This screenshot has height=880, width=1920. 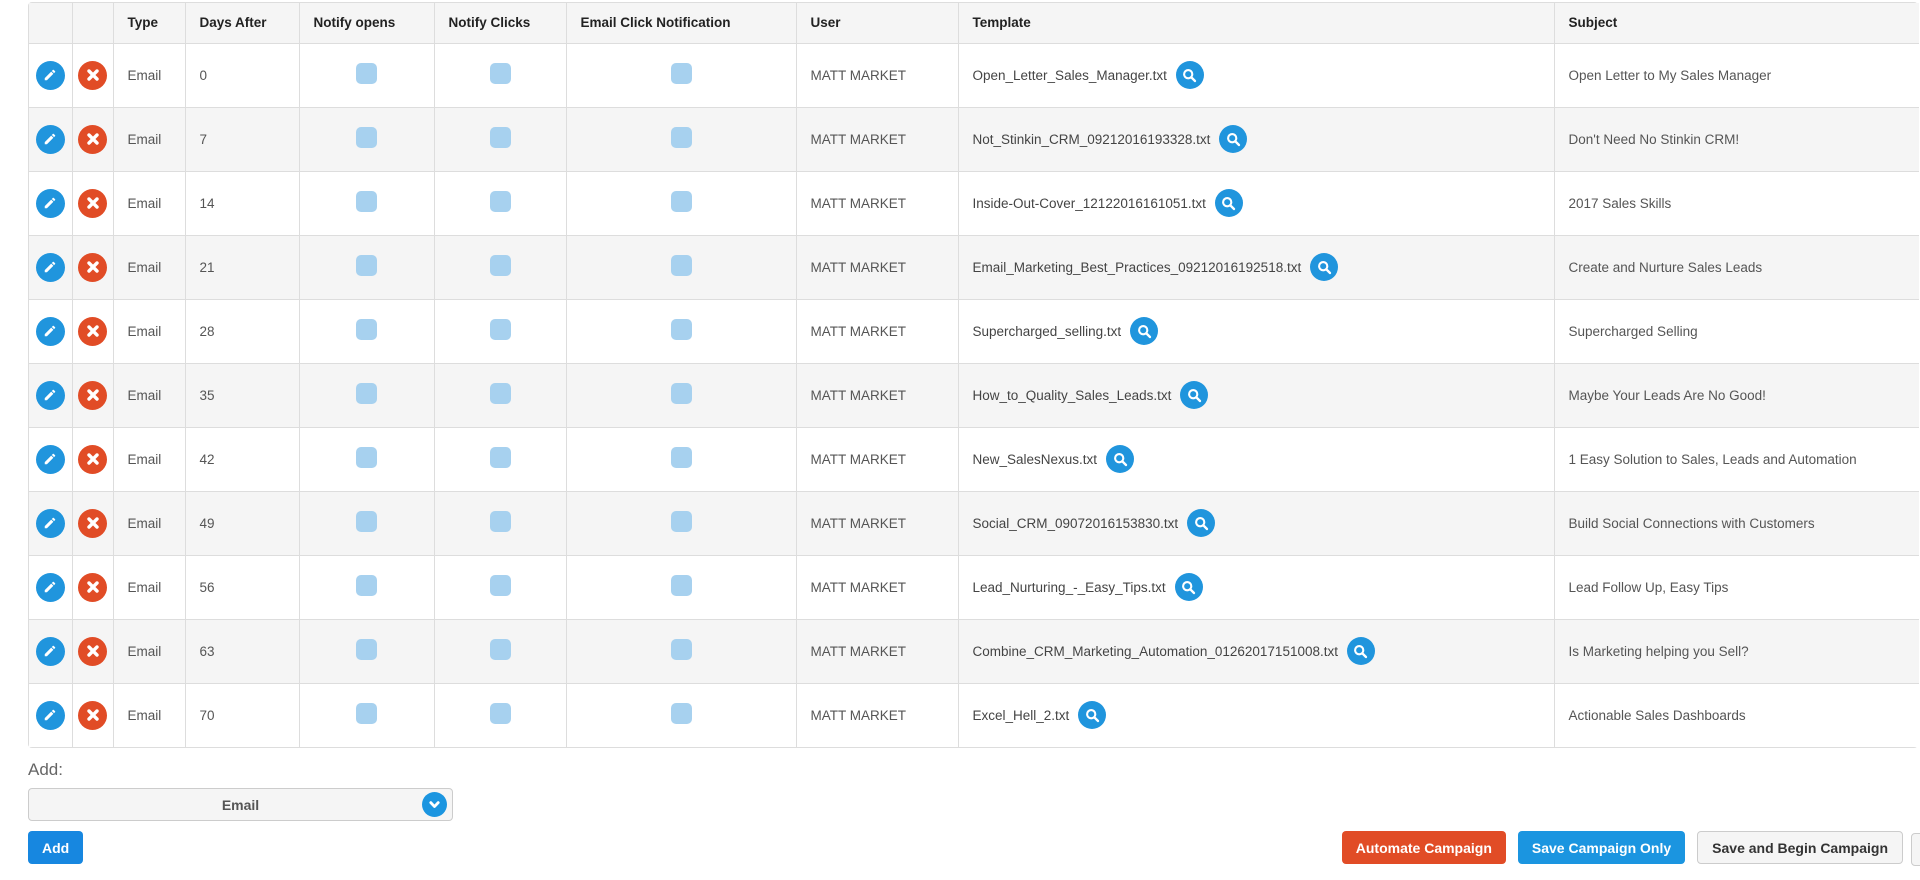 I want to click on column-header-template: Template, so click(x=1255, y=23).